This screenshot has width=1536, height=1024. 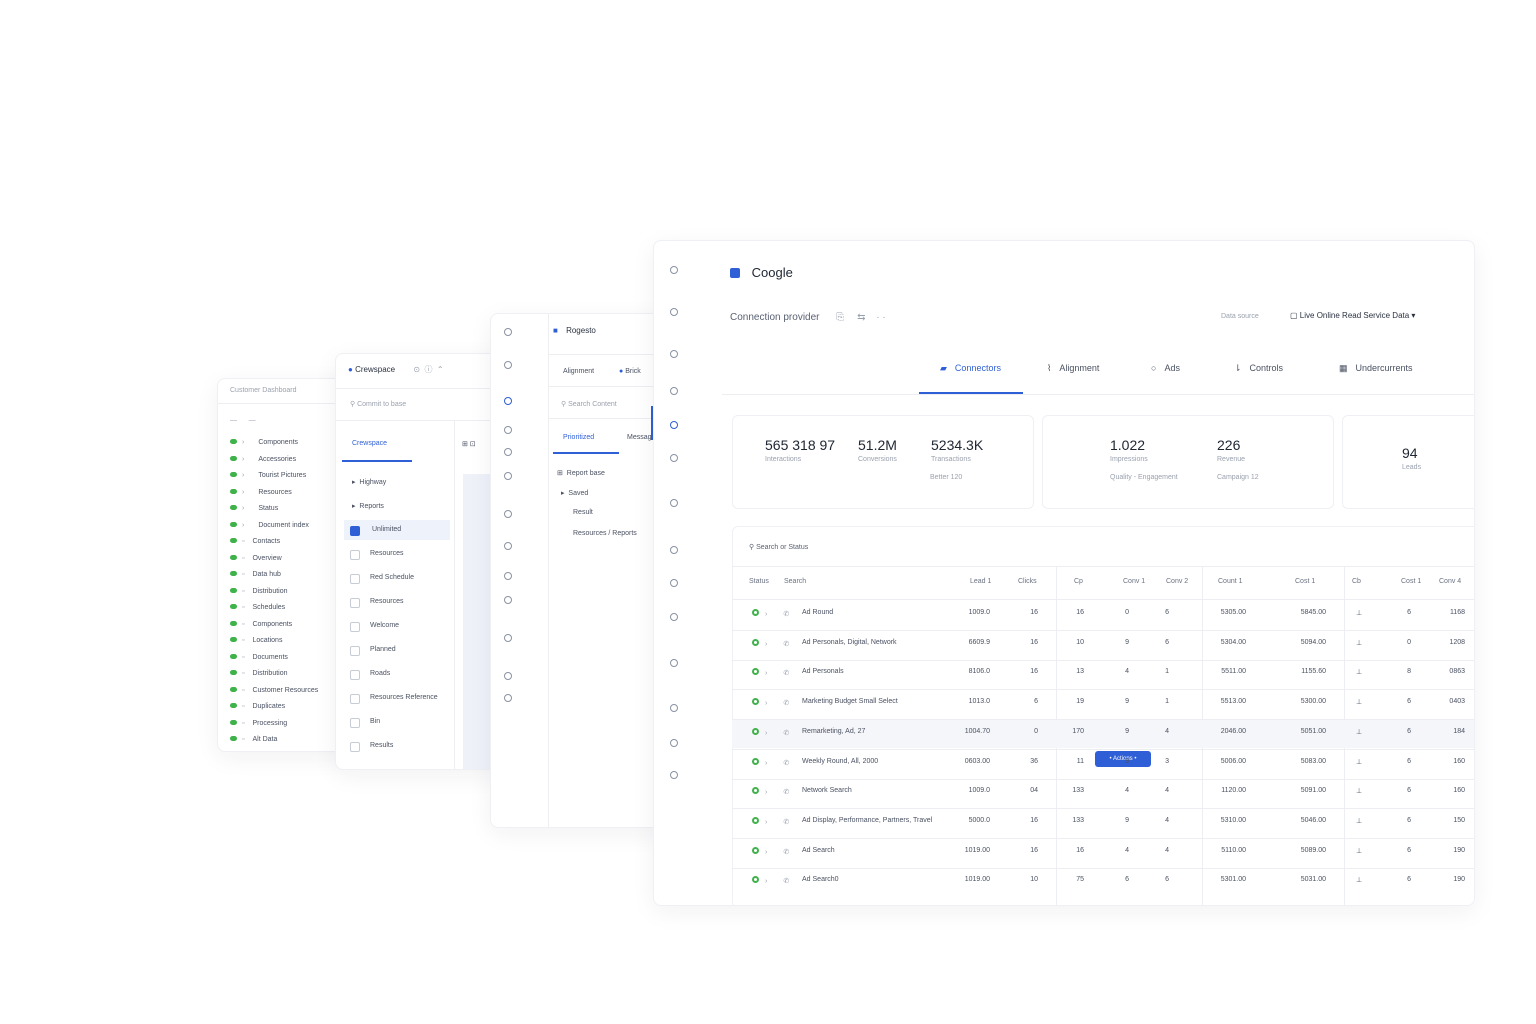 What do you see at coordinates (263, 459) in the screenshot?
I see `list-item: › Accessories` at bounding box center [263, 459].